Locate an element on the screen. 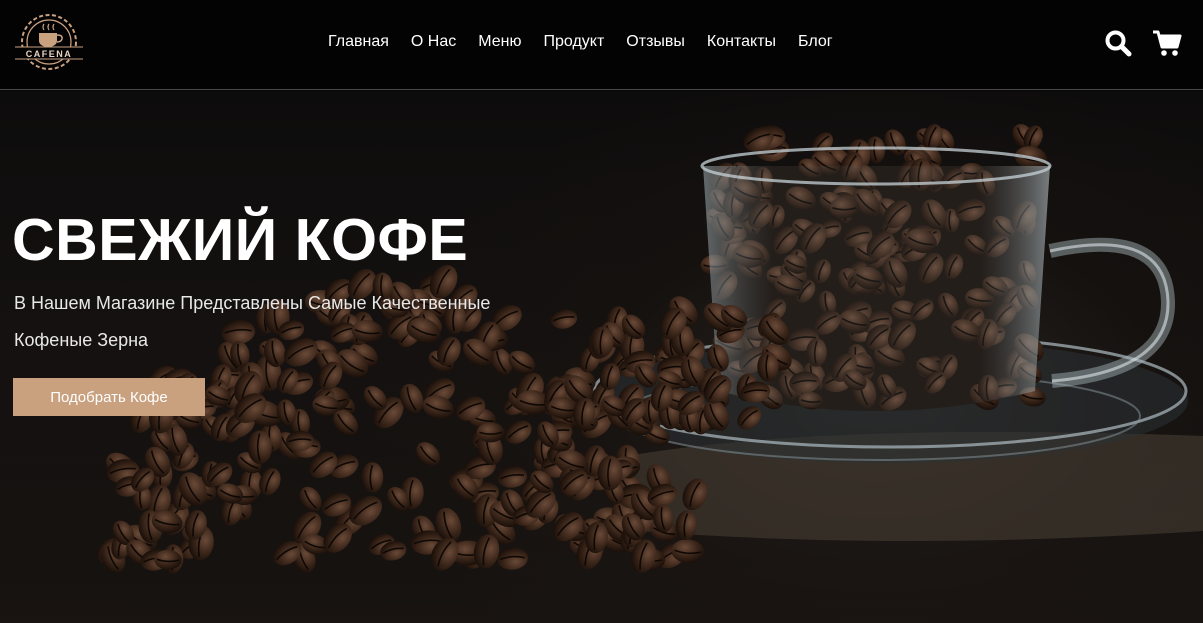 The width and height of the screenshot is (1203, 623). nav-item-product: Продукт is located at coordinates (574, 42).